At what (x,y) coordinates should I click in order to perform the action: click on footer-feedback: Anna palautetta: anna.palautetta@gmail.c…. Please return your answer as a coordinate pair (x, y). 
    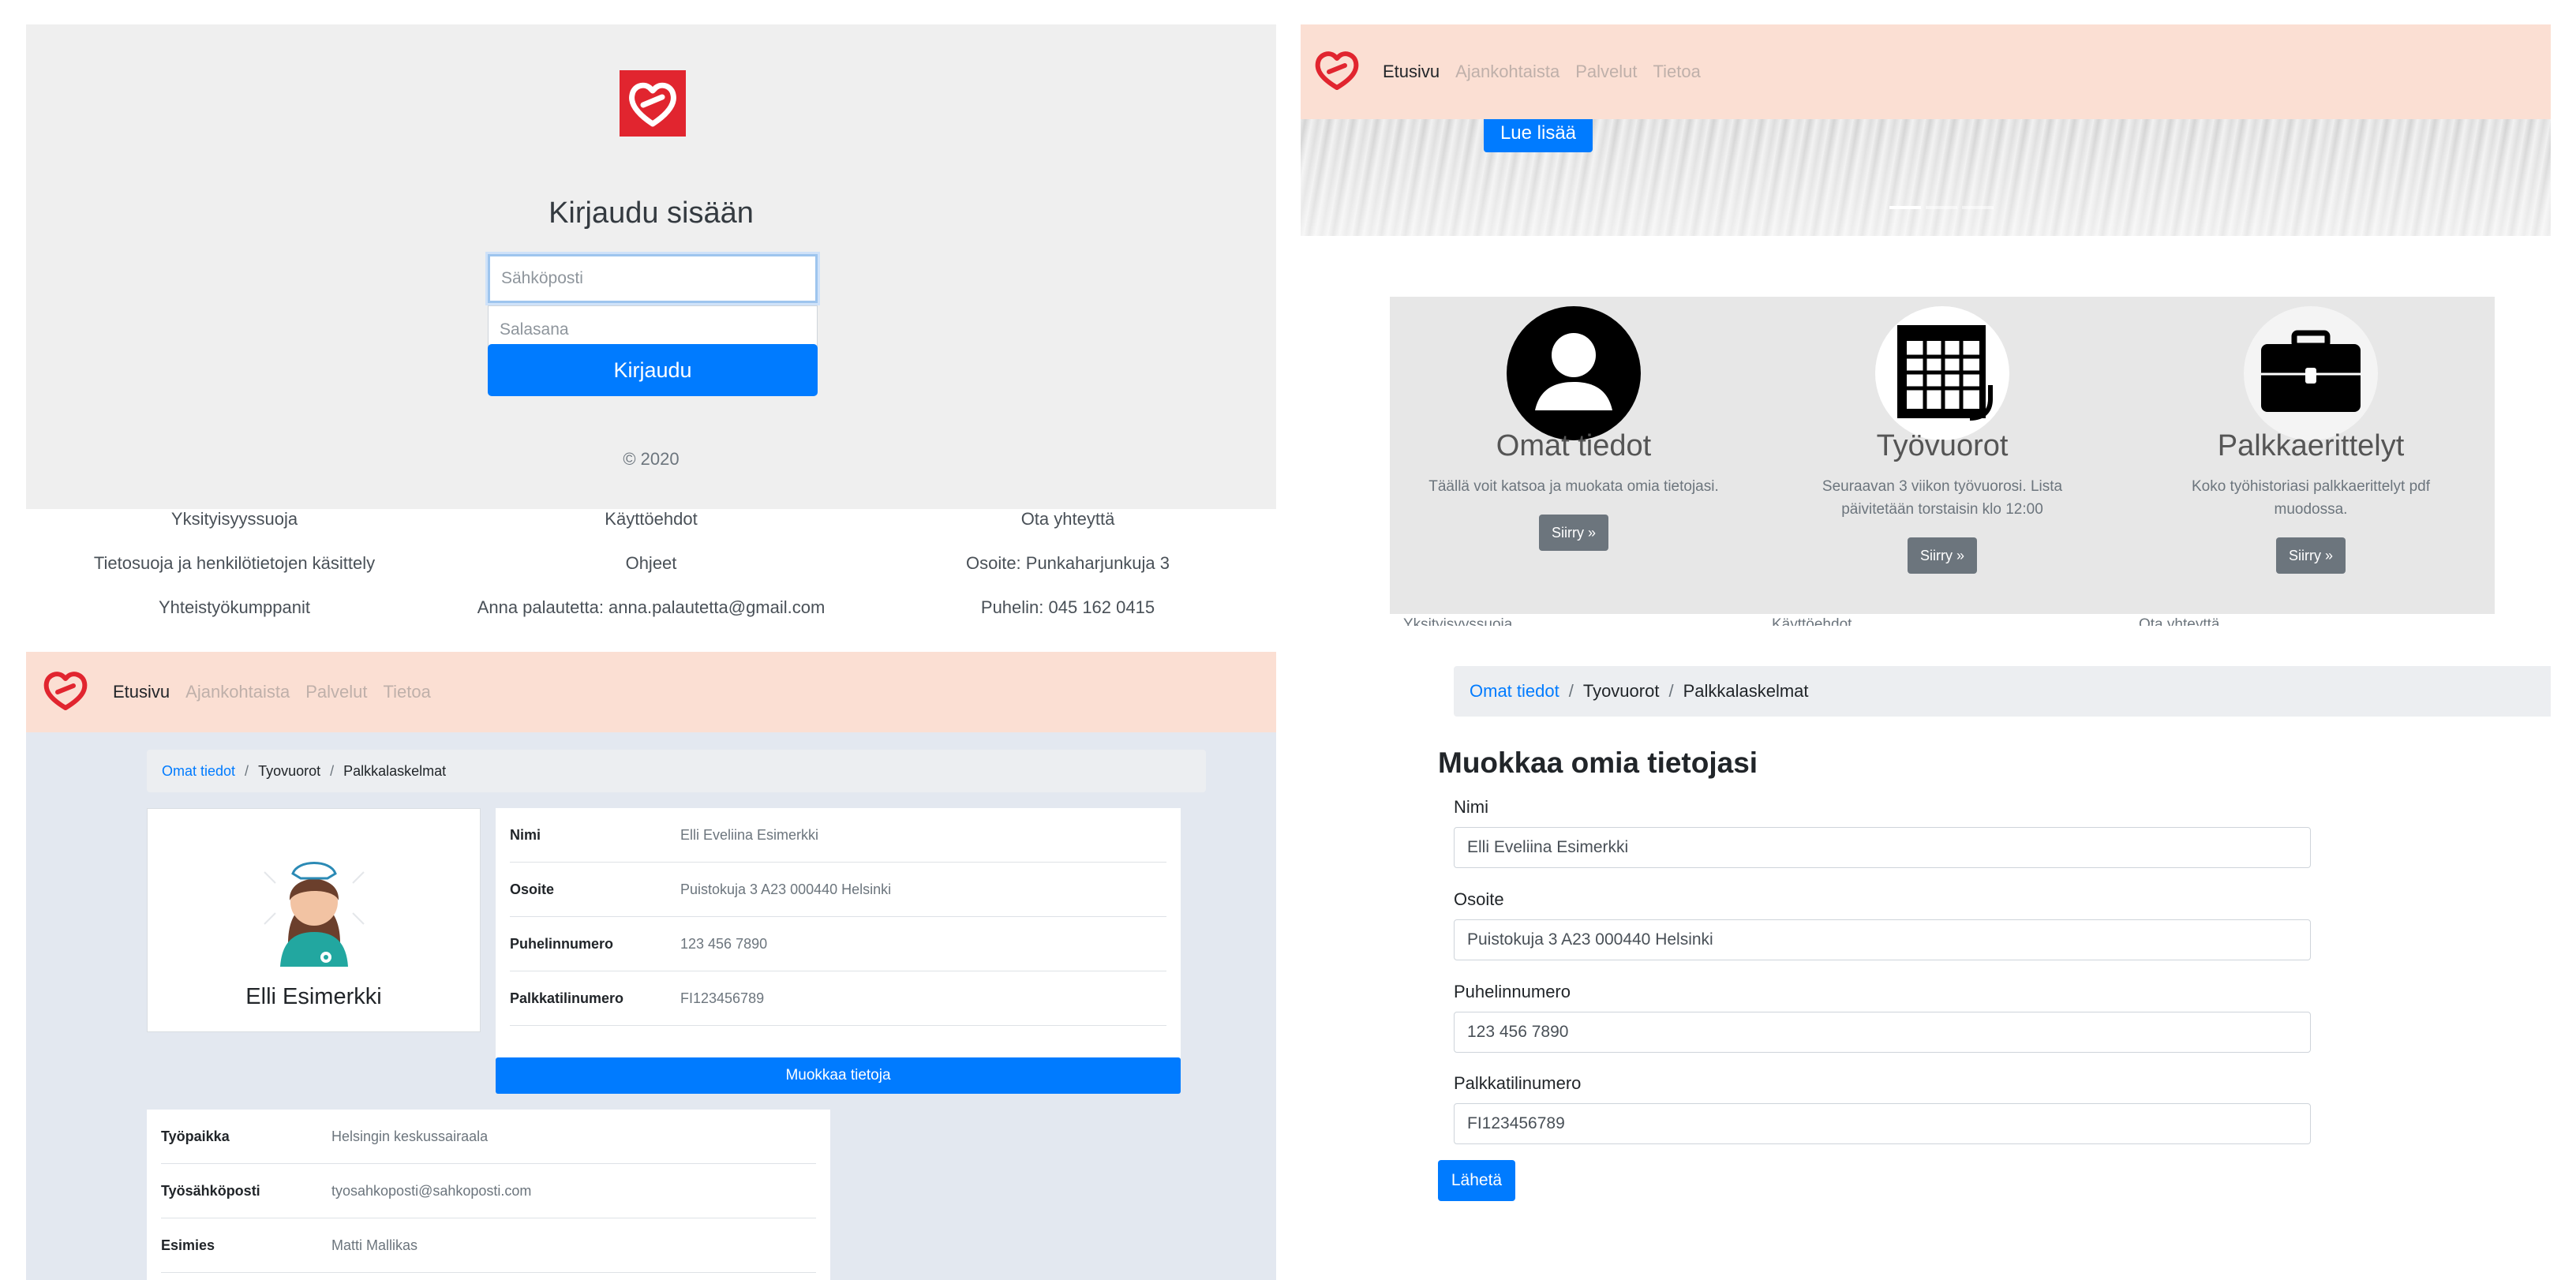
    Looking at the image, I should click on (651, 607).